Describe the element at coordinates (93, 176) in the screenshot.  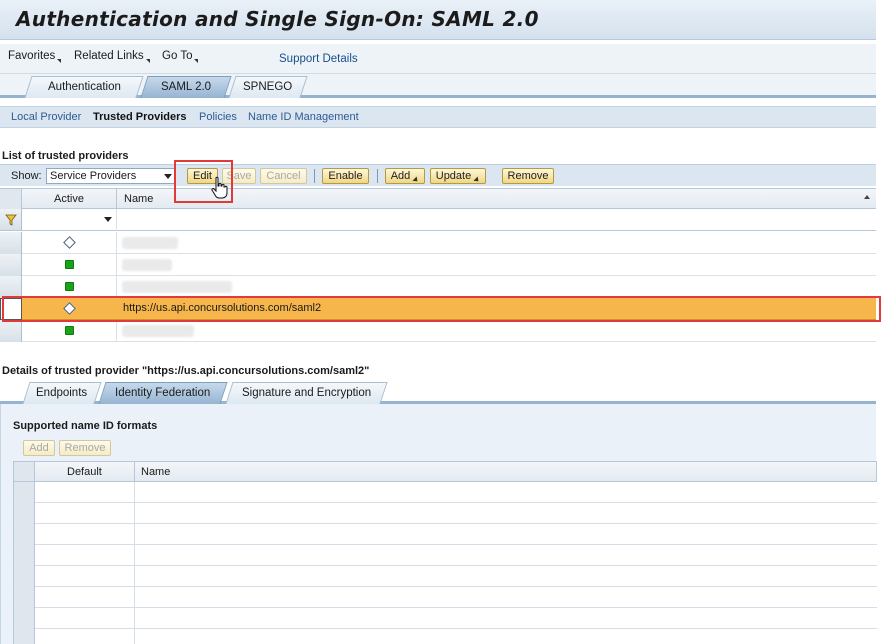
I see `show-select-value: Service Providers` at that location.